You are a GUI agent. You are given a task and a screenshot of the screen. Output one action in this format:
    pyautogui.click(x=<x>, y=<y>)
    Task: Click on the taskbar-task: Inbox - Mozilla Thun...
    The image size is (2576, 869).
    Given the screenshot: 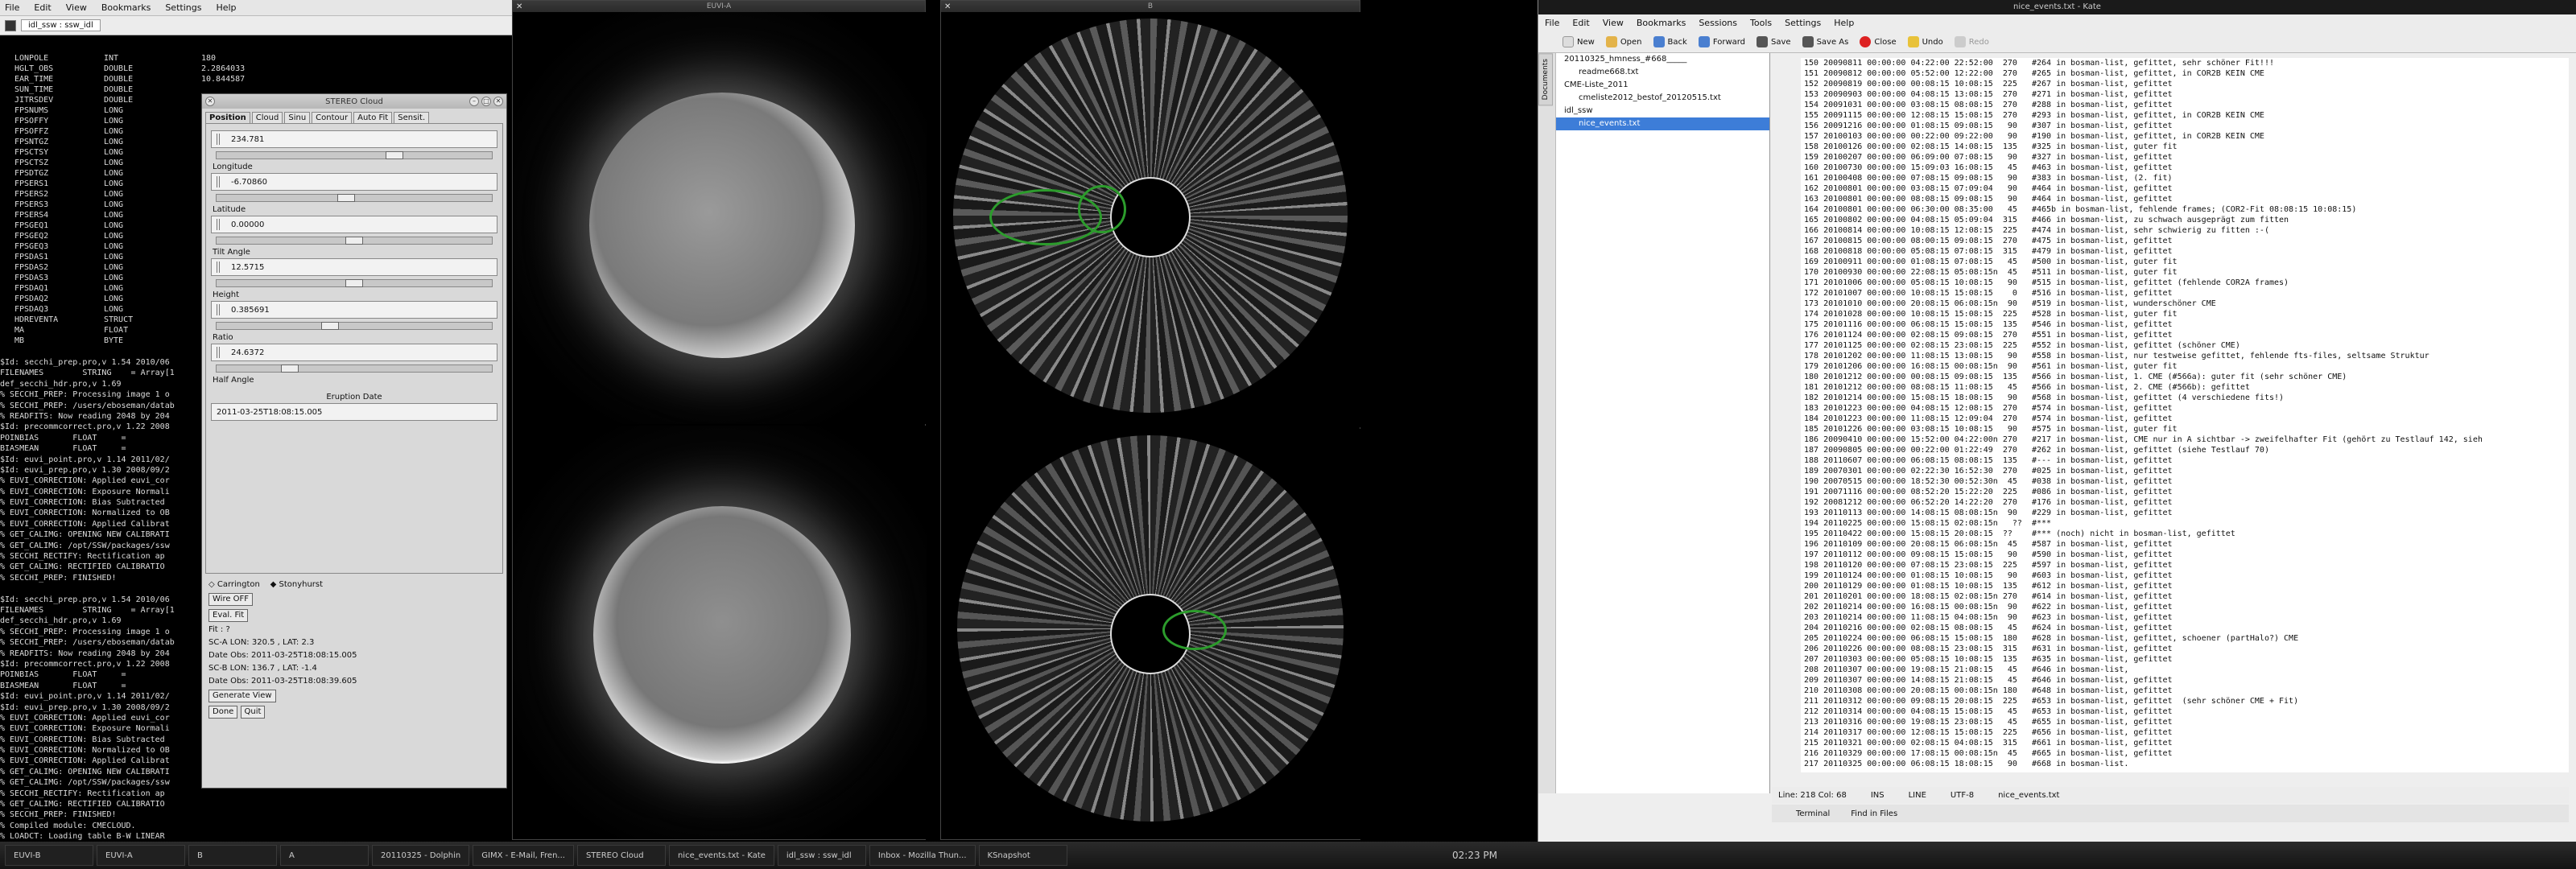 What is the action you would take?
    pyautogui.click(x=923, y=855)
    